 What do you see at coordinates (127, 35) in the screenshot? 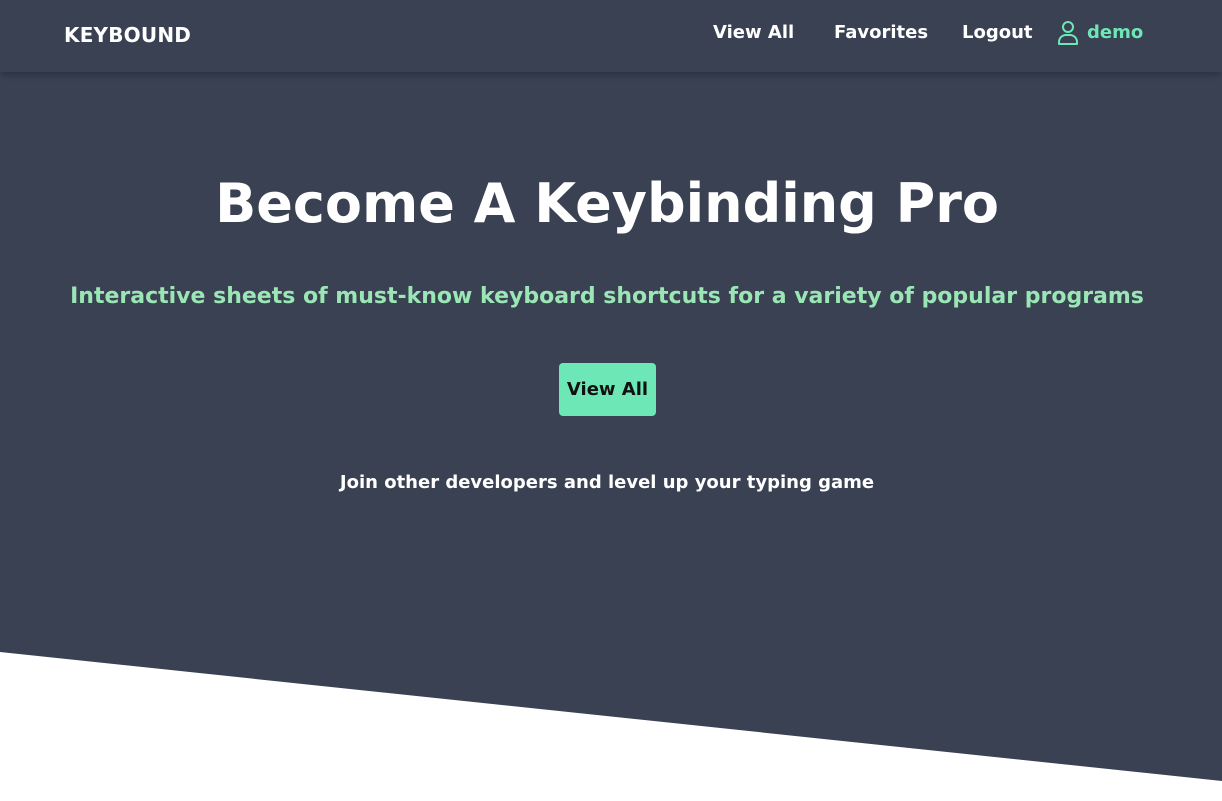
I see `brand-logo: KEYBOUND` at bounding box center [127, 35].